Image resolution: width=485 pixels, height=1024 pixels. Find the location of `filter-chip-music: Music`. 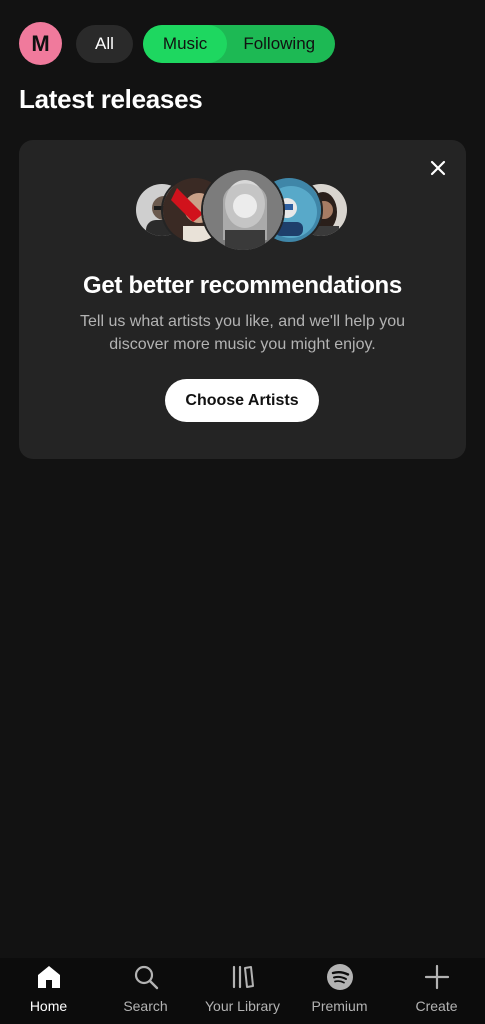

filter-chip-music: Music is located at coordinates (185, 43).